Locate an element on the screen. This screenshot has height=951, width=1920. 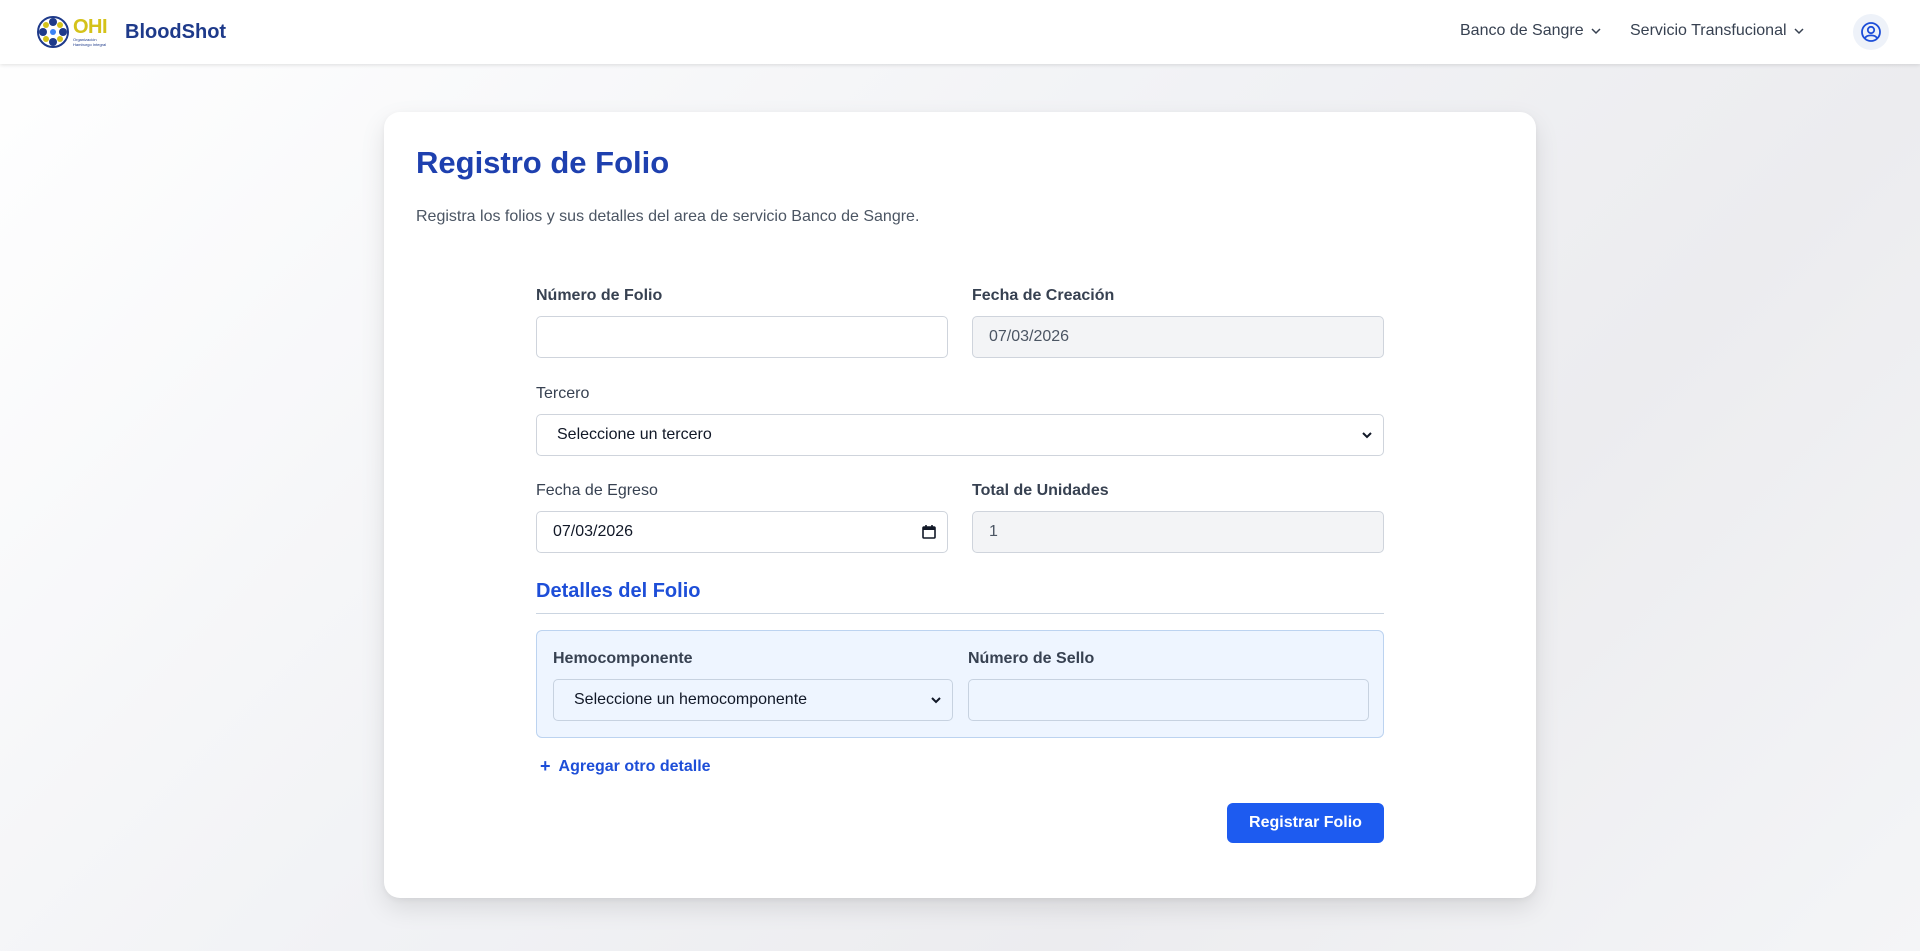
nav-label-banco: Banco de Sangre is located at coordinates (1522, 30).